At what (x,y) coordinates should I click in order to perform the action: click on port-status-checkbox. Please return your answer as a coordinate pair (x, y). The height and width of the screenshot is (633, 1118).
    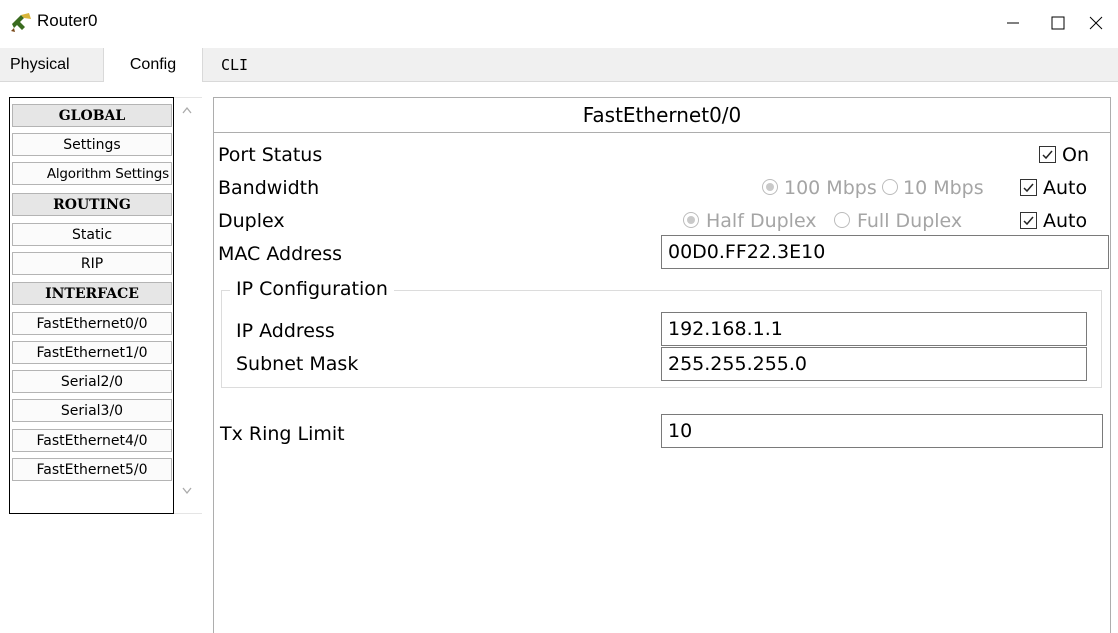
    Looking at the image, I should click on (1047, 154).